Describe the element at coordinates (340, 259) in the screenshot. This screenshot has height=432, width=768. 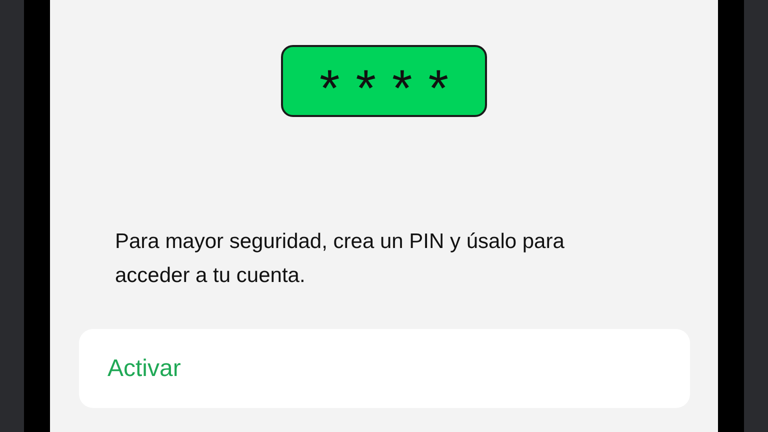
I see `description-text: Para mayor seguridad, crea un PIN y úsalo para acceder a tu cuenta.` at that location.